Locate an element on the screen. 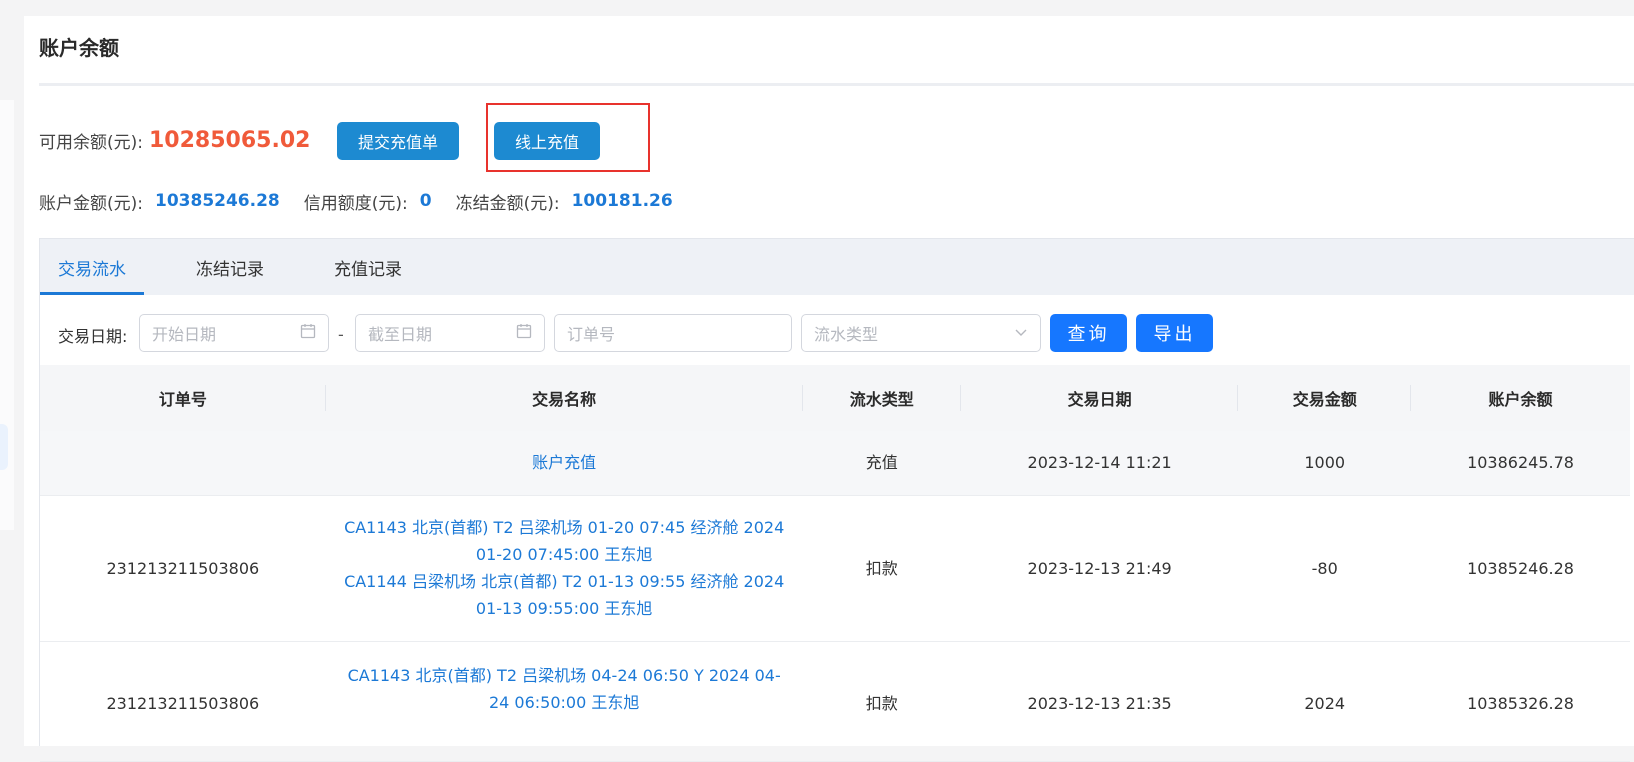 Image resolution: width=1634 pixels, height=762 pixels. chevron-down-icon is located at coordinates (1021, 333).